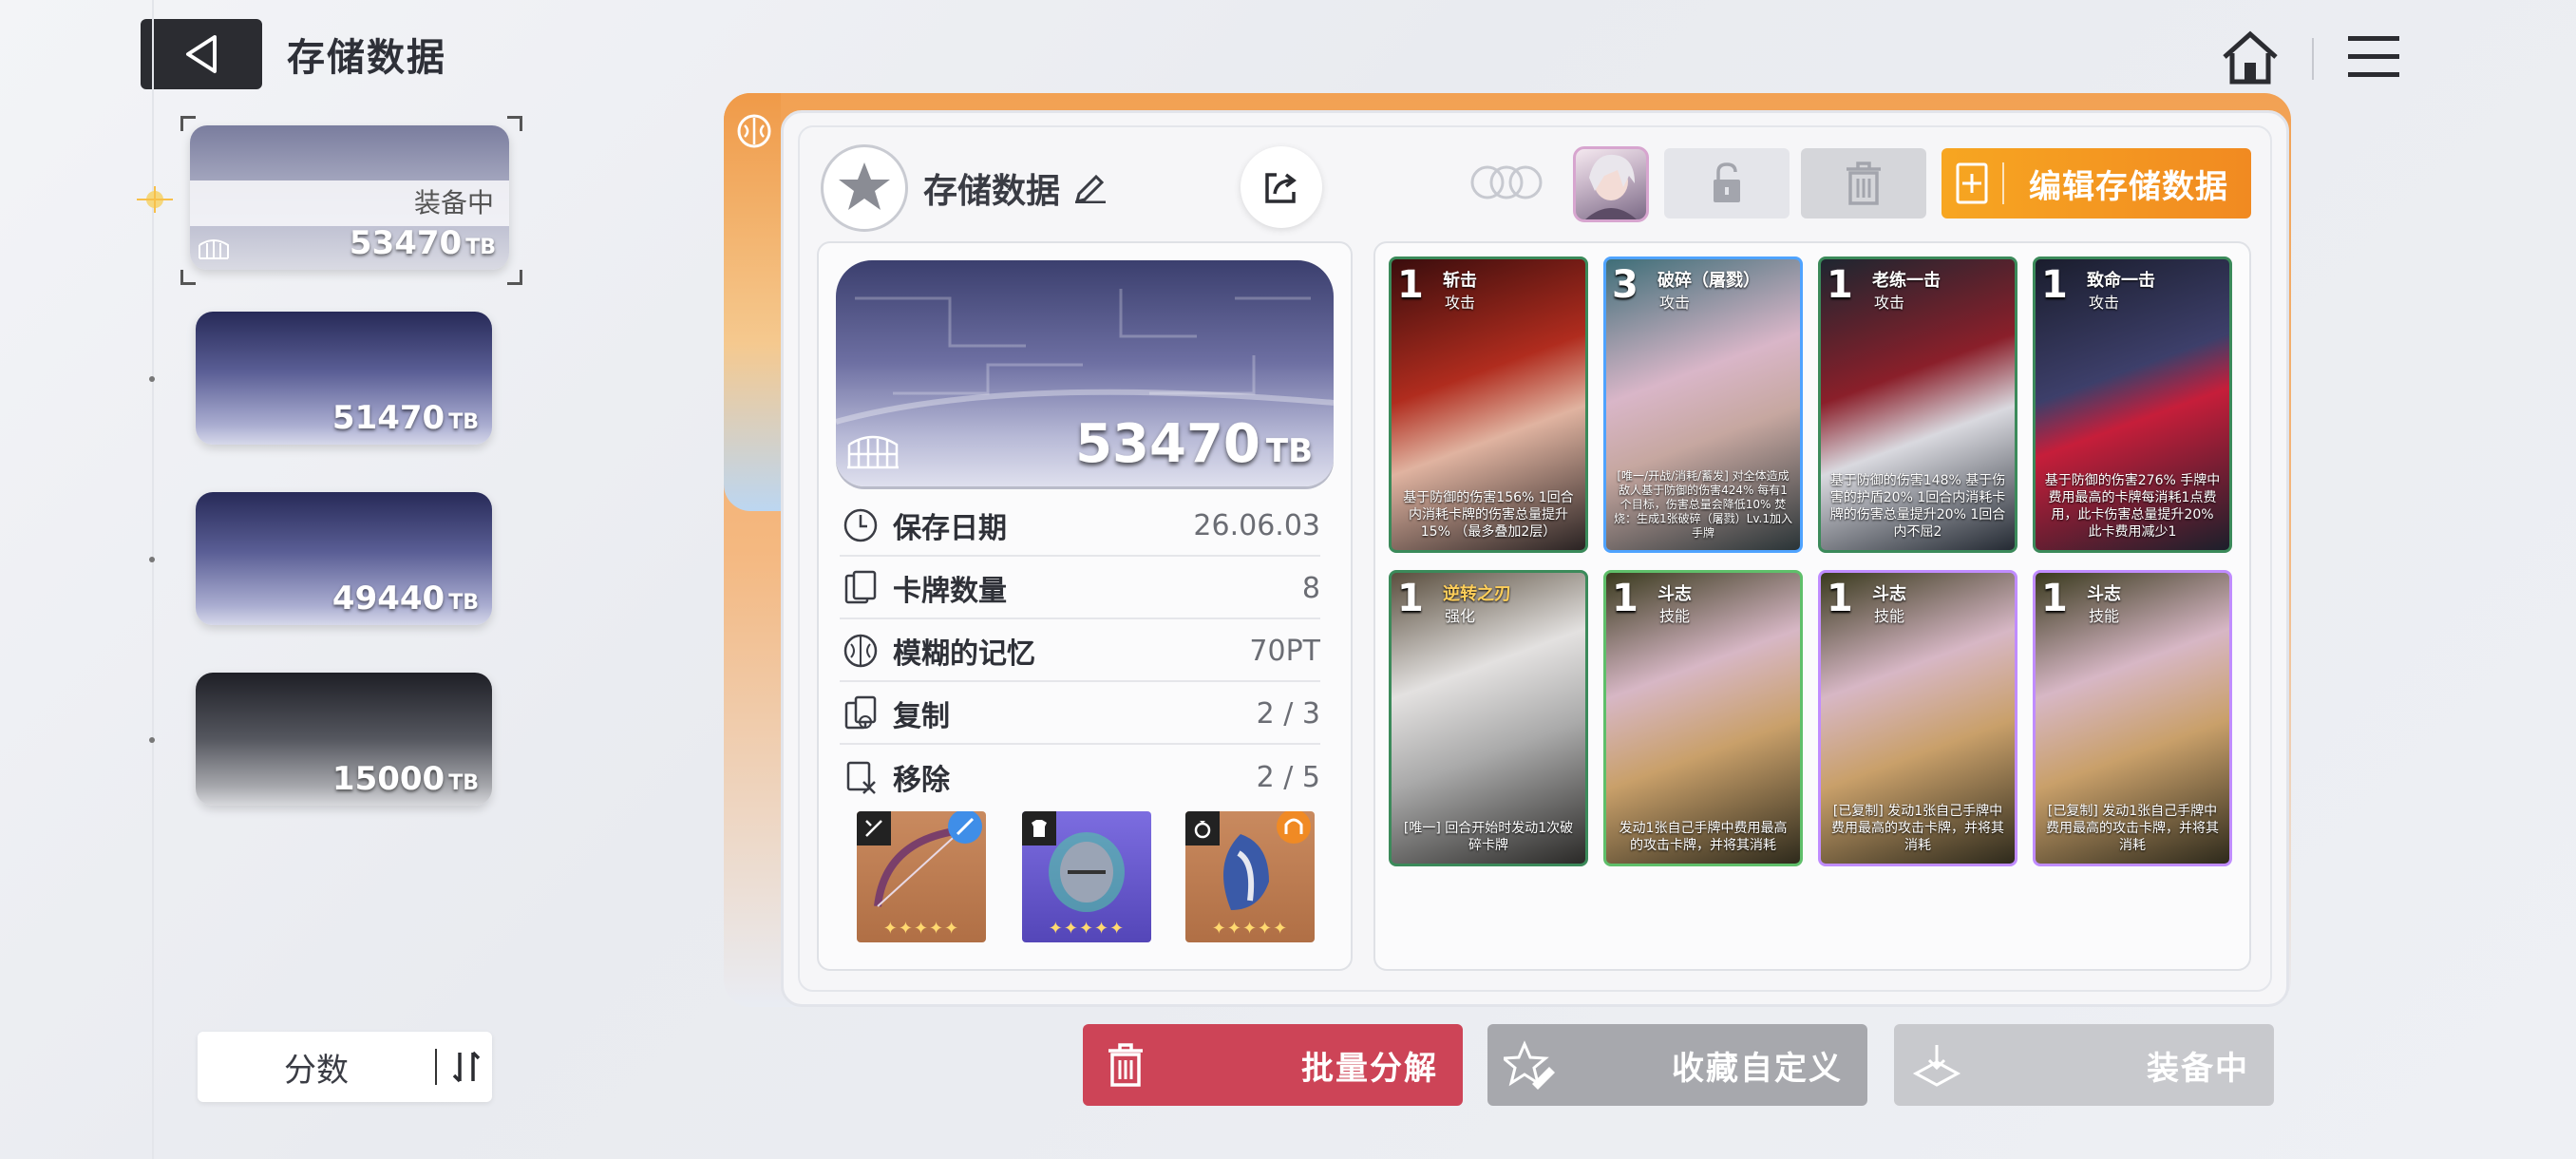 This screenshot has height=1159, width=2576. I want to click on armor-icon, so click(1039, 828).